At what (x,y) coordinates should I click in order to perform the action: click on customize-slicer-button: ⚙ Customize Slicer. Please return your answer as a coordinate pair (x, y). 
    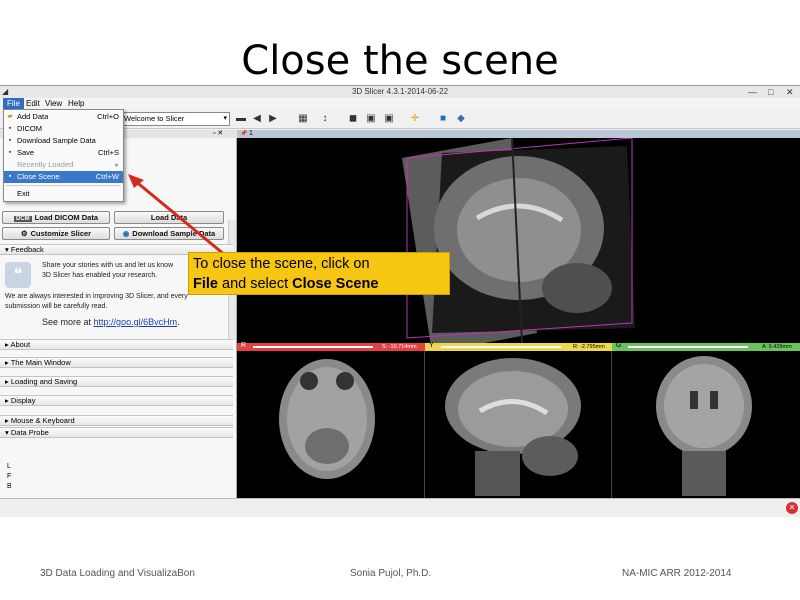
    Looking at the image, I should click on (56, 233).